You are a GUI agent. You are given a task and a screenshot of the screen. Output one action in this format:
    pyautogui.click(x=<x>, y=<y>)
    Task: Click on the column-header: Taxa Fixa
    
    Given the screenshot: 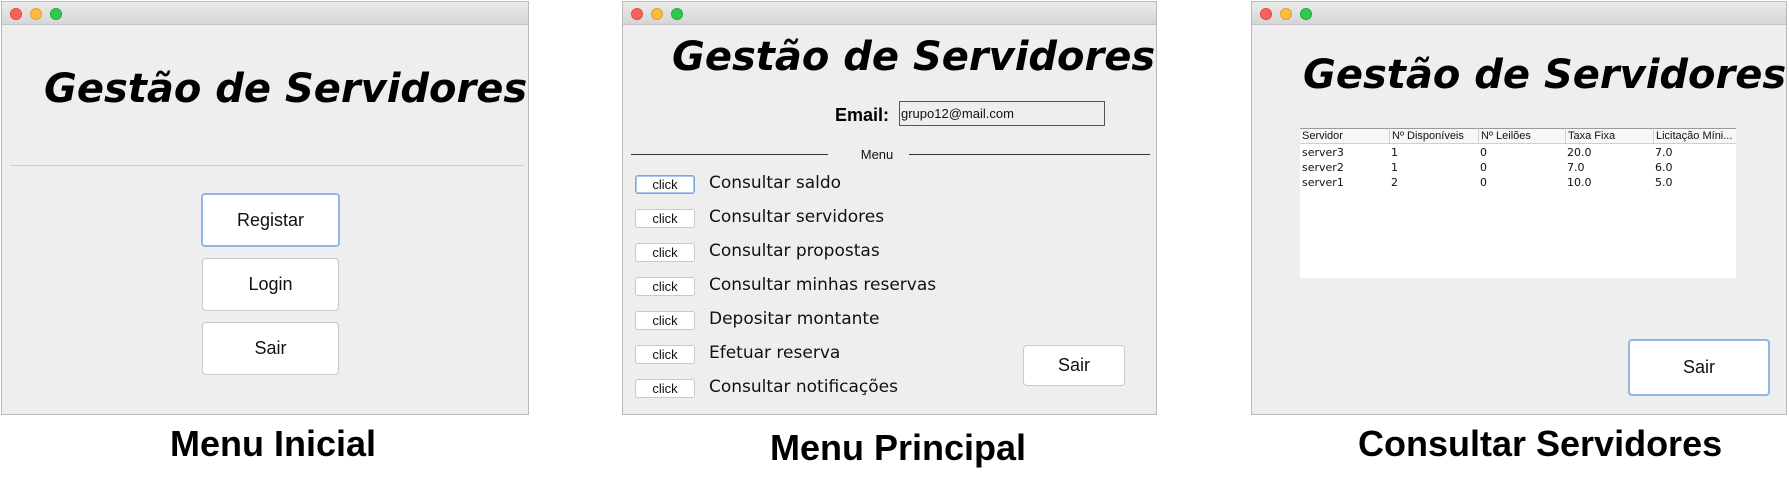 What is the action you would take?
    pyautogui.click(x=1609, y=136)
    